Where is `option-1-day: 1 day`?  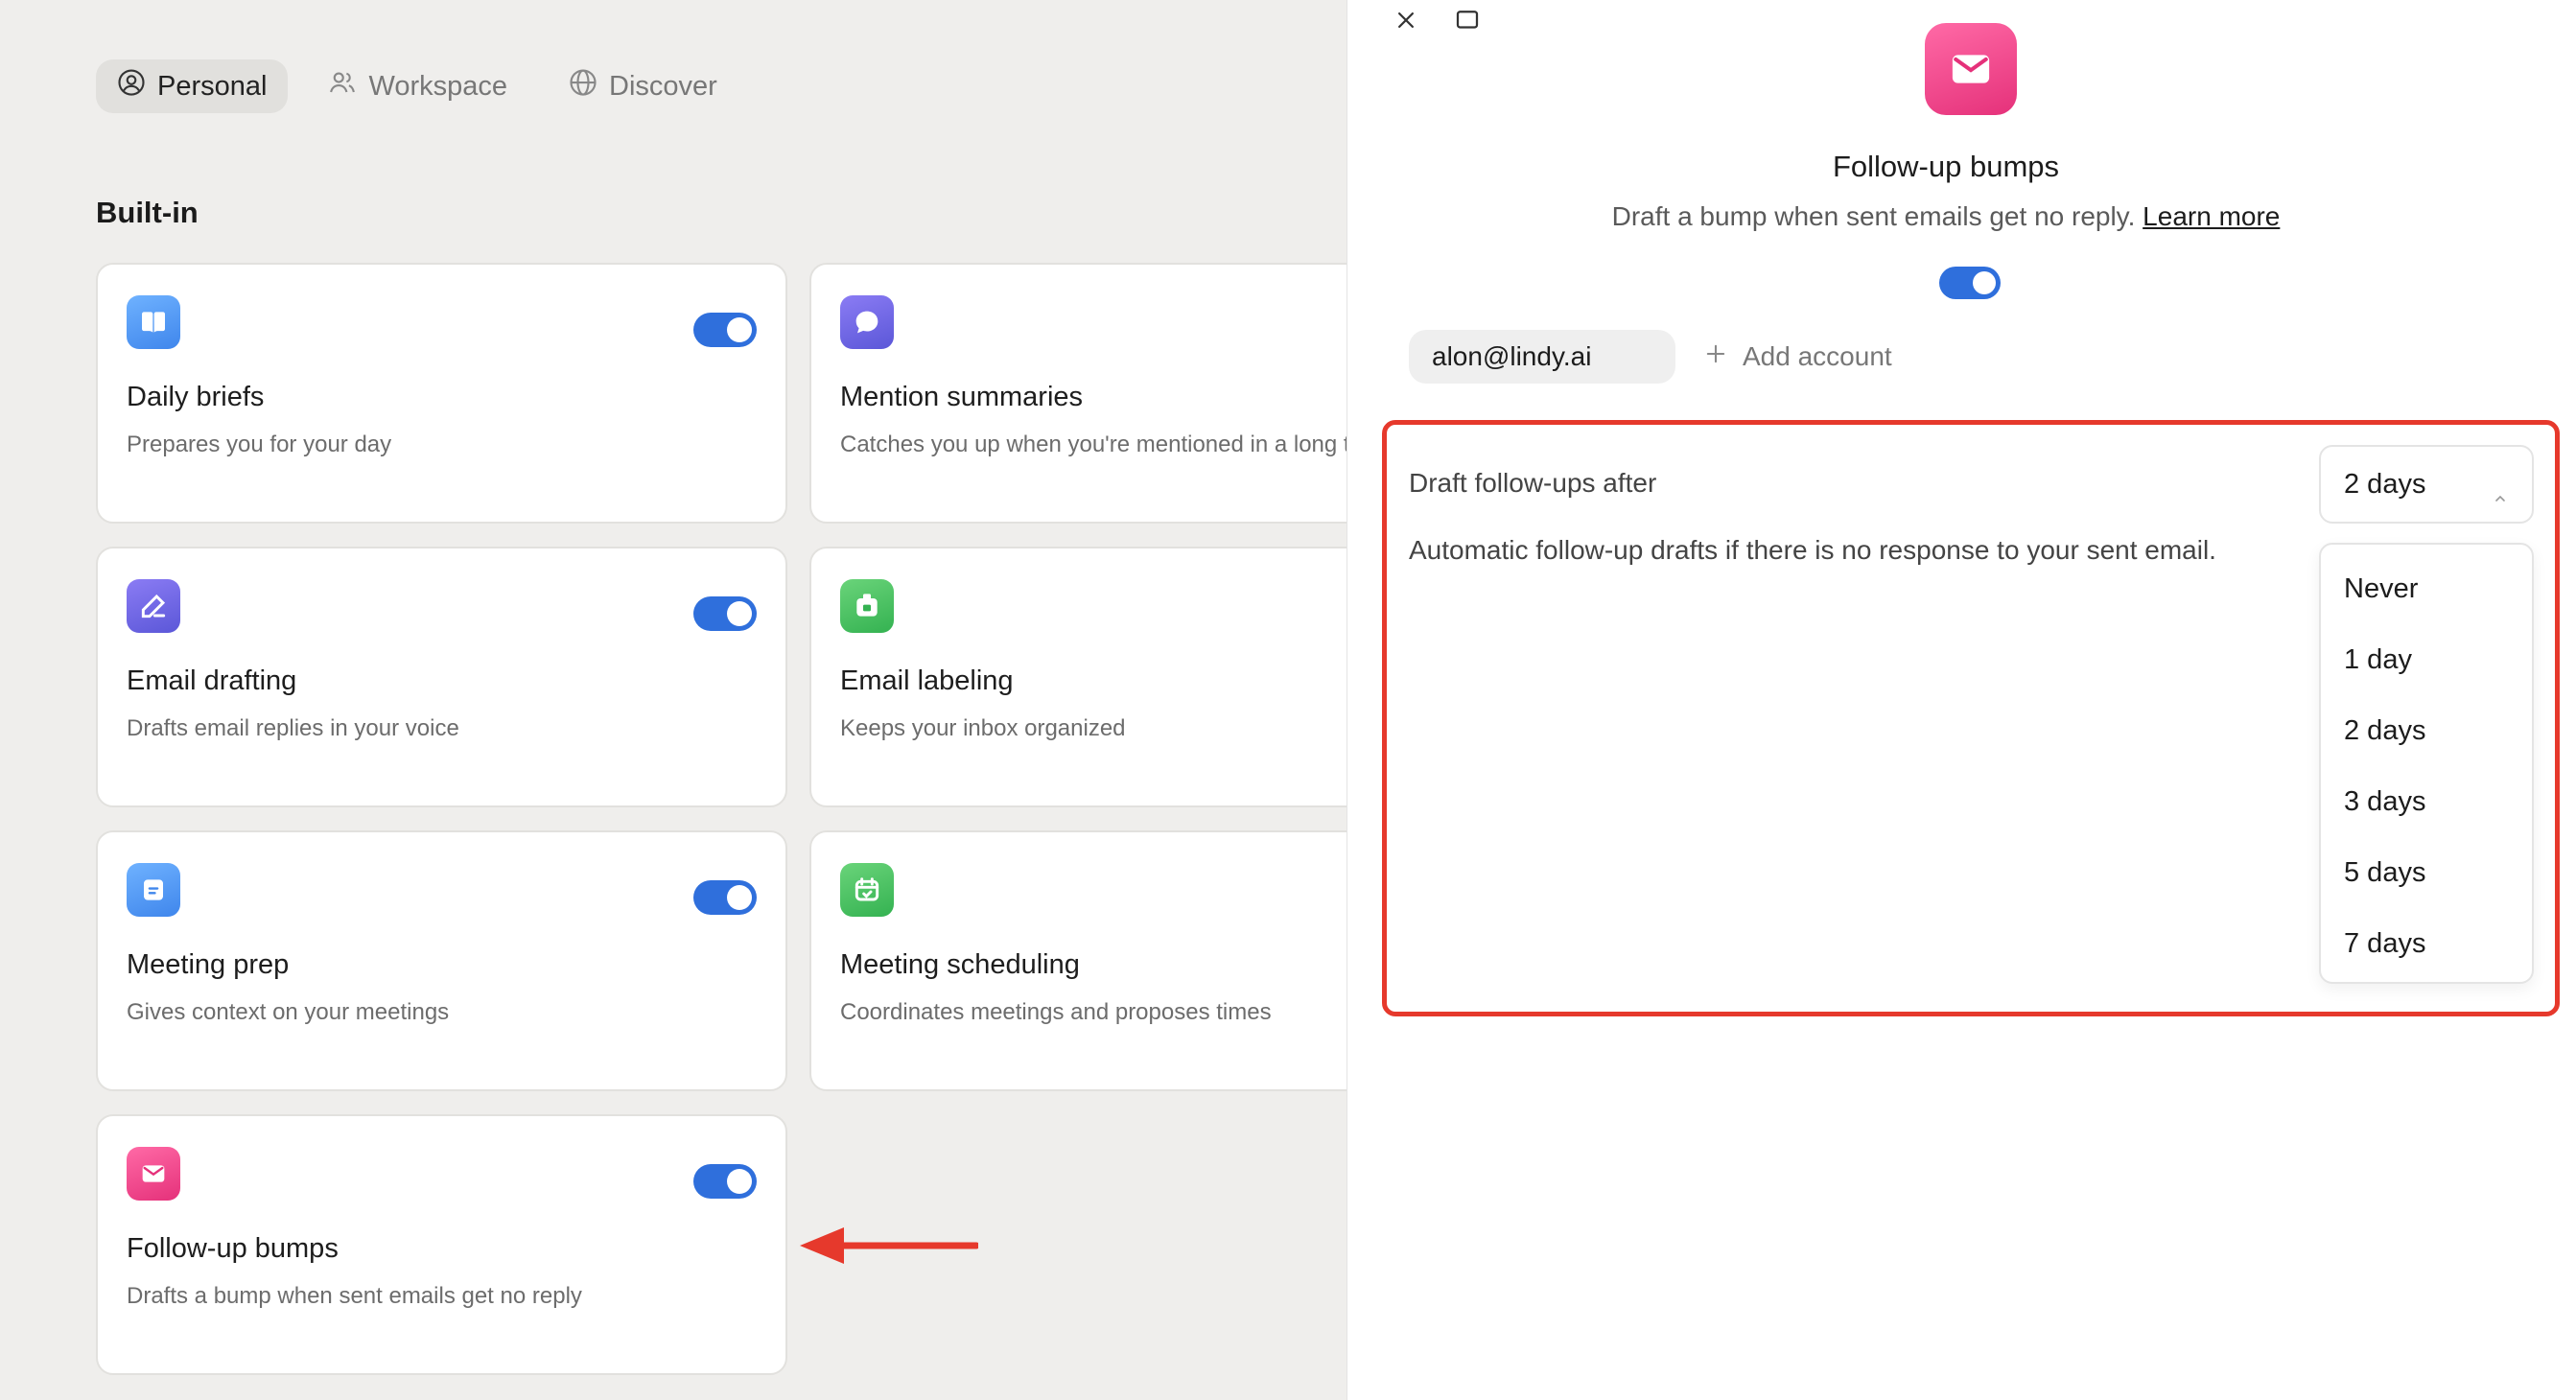 option-1-day: 1 day is located at coordinates (2378, 660).